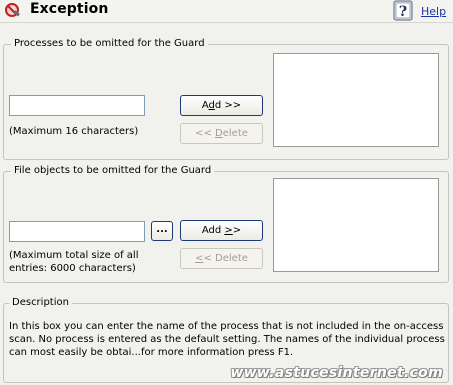 The height and width of the screenshot is (385, 453). I want to click on processes-group-legend: Processes to be omitted for the Guard, so click(109, 43).